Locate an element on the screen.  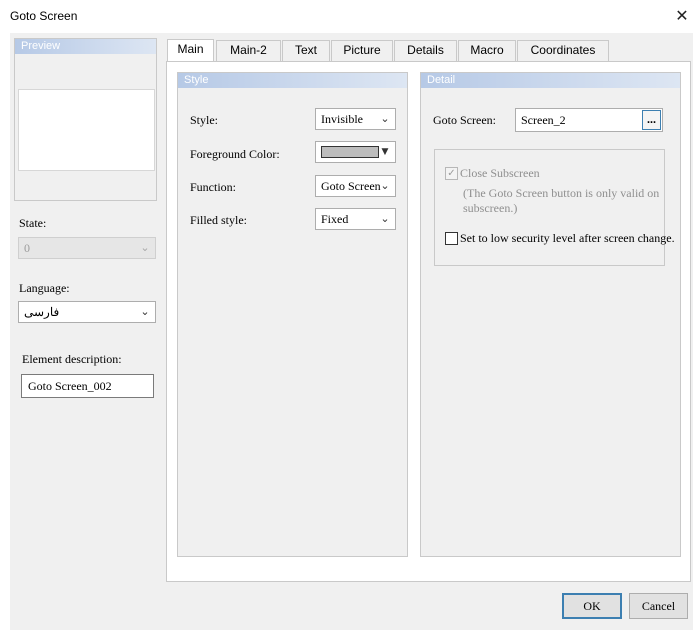
state-value: 0 is located at coordinates (27, 248).